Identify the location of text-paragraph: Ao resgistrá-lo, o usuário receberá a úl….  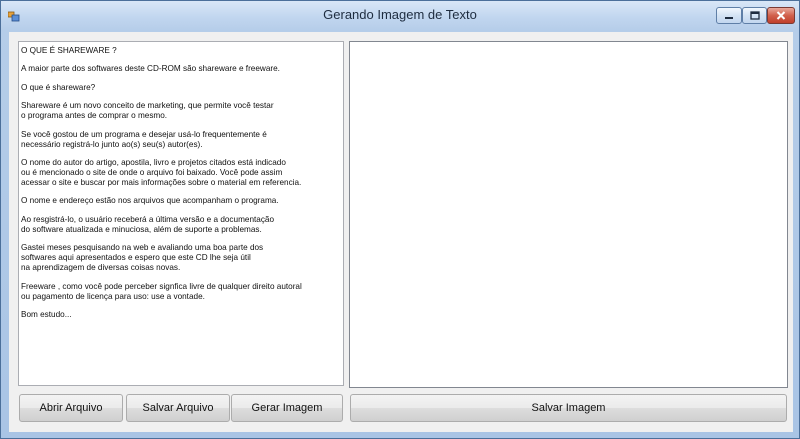
(148, 224).